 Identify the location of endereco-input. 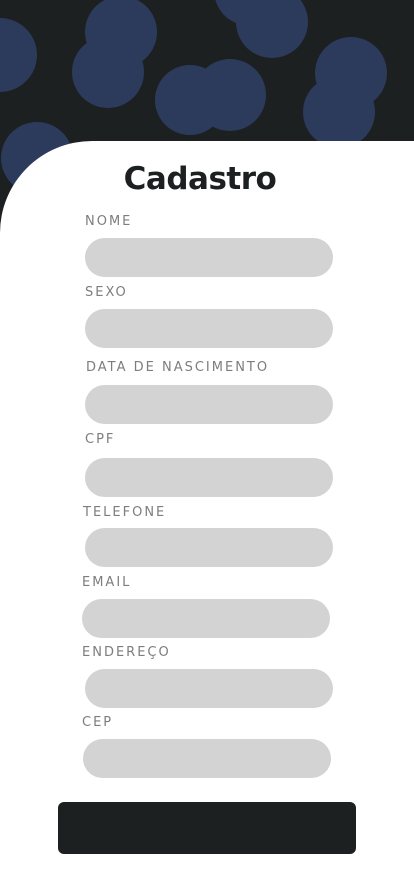
(209, 688).